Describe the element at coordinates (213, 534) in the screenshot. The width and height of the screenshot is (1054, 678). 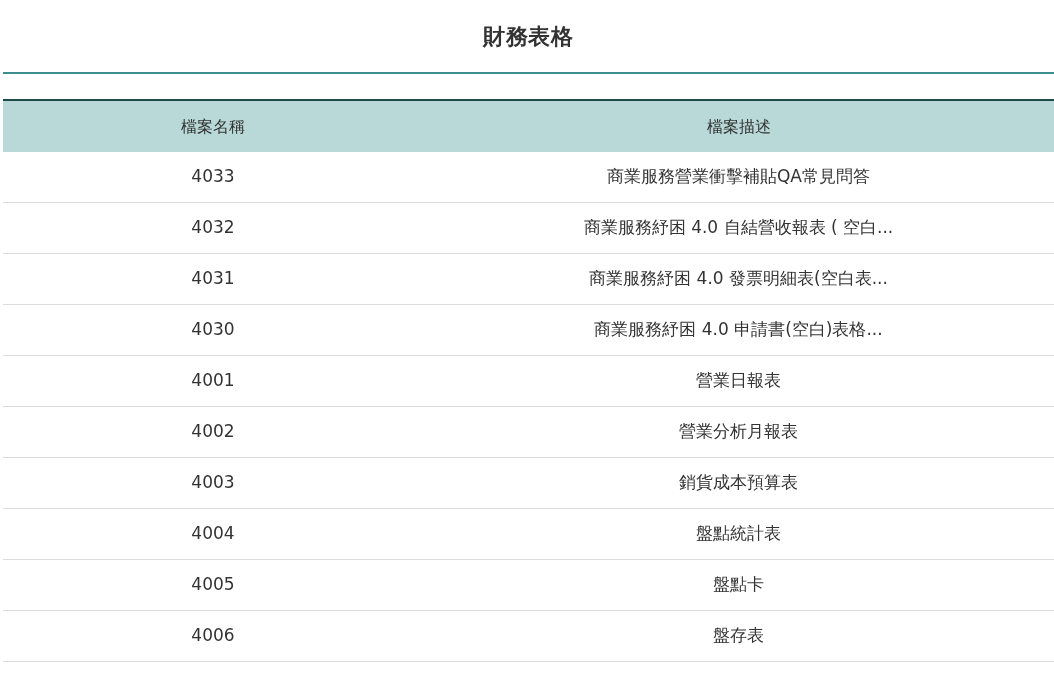
I see `file-name-cell-text: 4004` at that location.